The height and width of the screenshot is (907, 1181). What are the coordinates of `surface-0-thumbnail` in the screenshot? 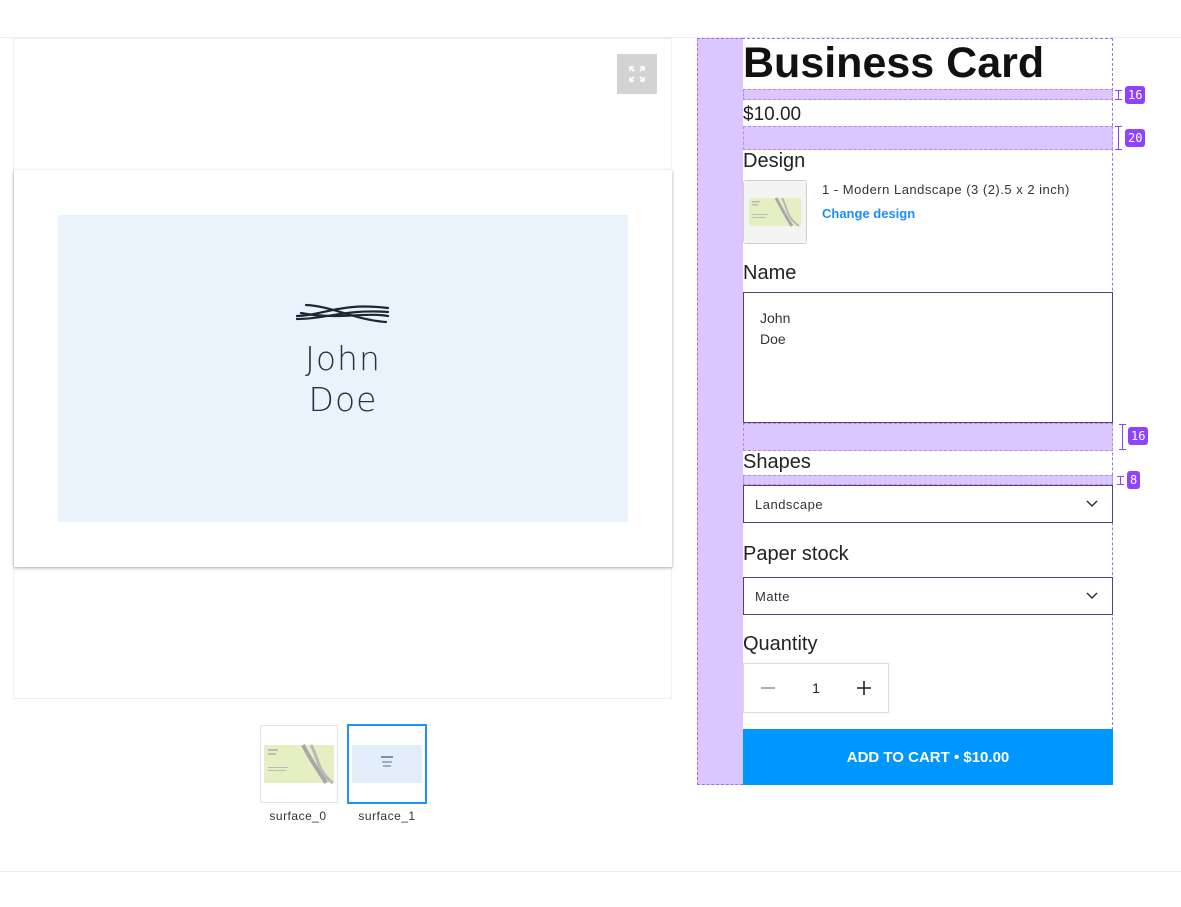 It's located at (299, 764).